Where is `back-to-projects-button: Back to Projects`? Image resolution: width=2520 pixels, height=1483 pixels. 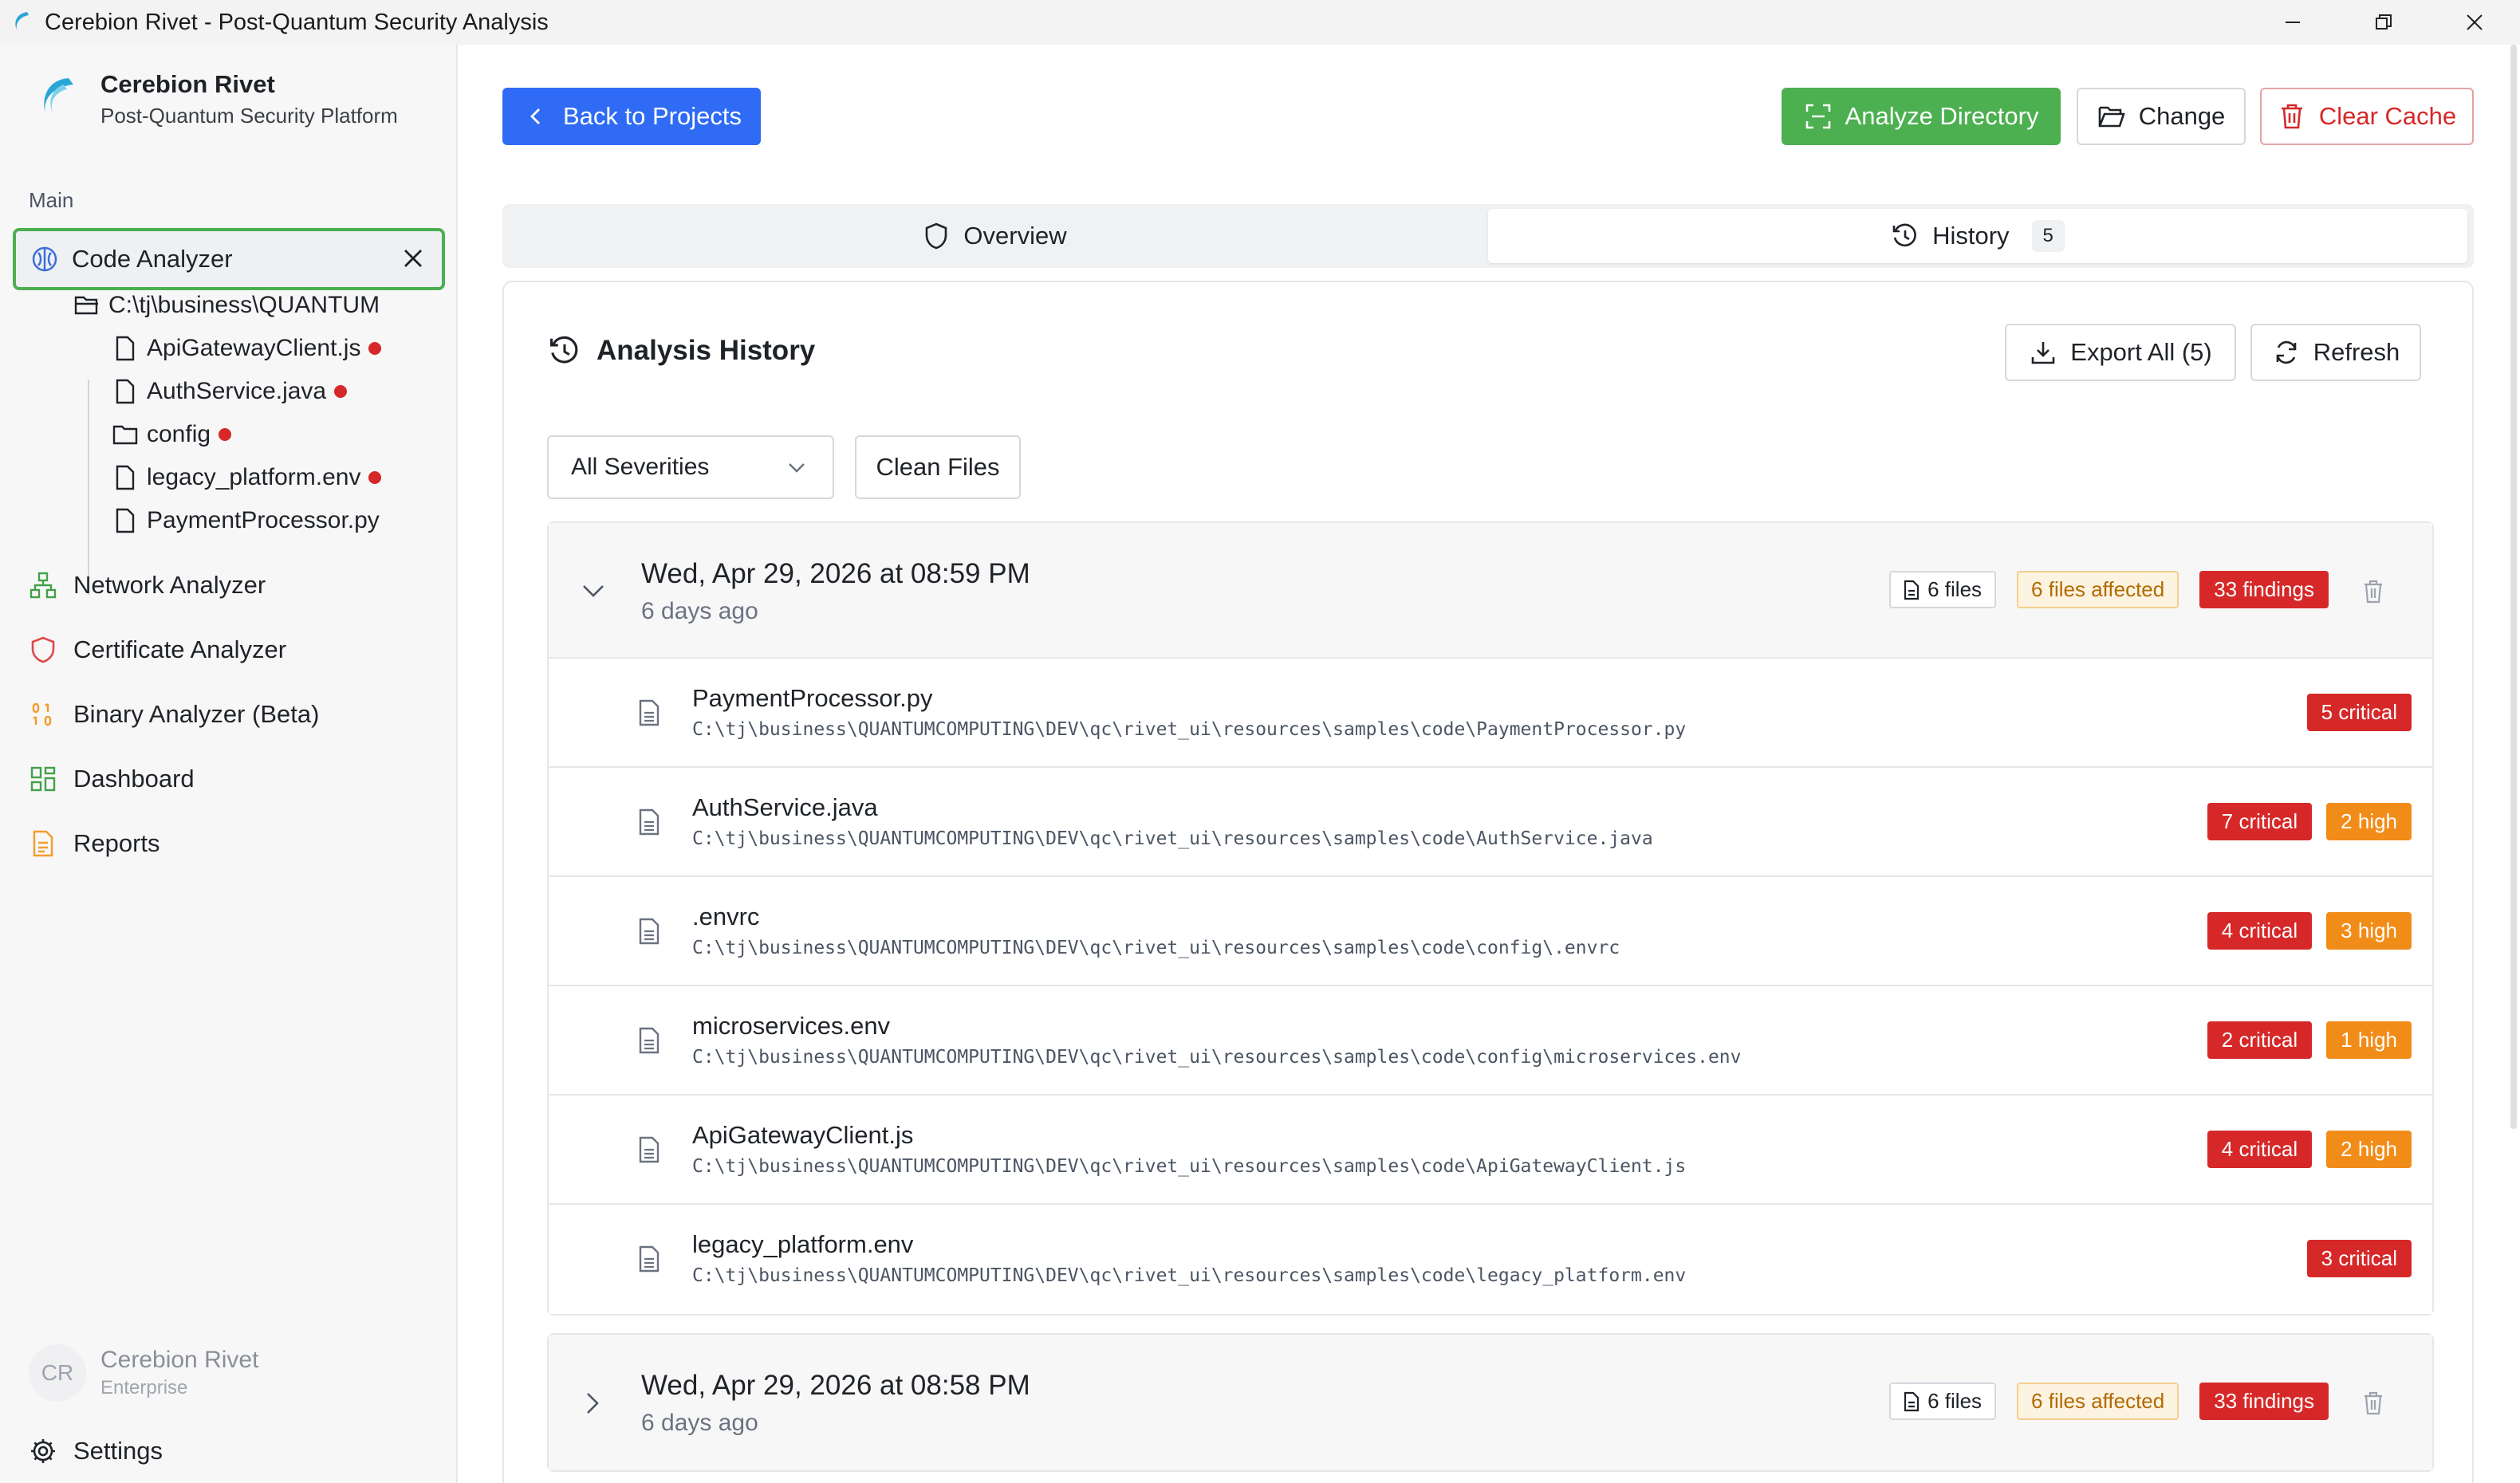 back-to-projects-button: Back to Projects is located at coordinates (631, 116).